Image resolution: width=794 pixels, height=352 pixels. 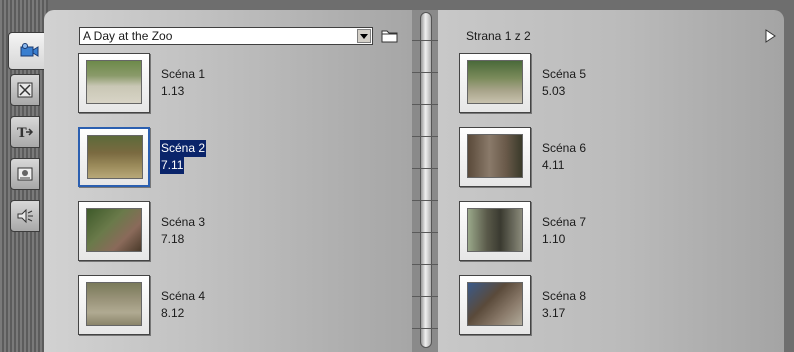 I want to click on scene-3: Scéna 3 7.18, so click(x=208, y=232).